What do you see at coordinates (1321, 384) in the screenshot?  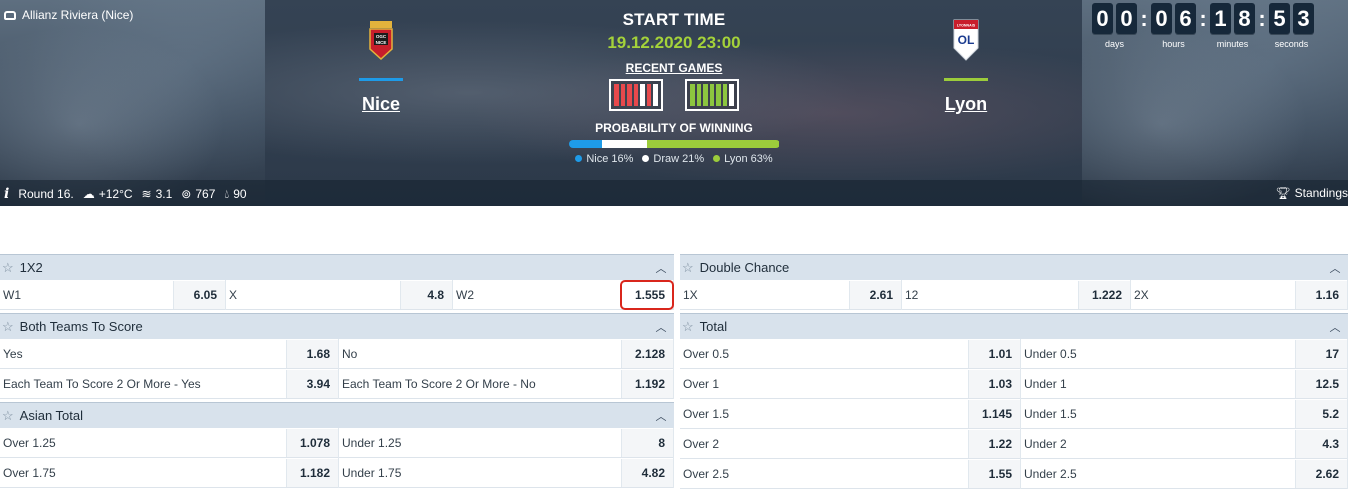 I see `odds-button: 12.5` at bounding box center [1321, 384].